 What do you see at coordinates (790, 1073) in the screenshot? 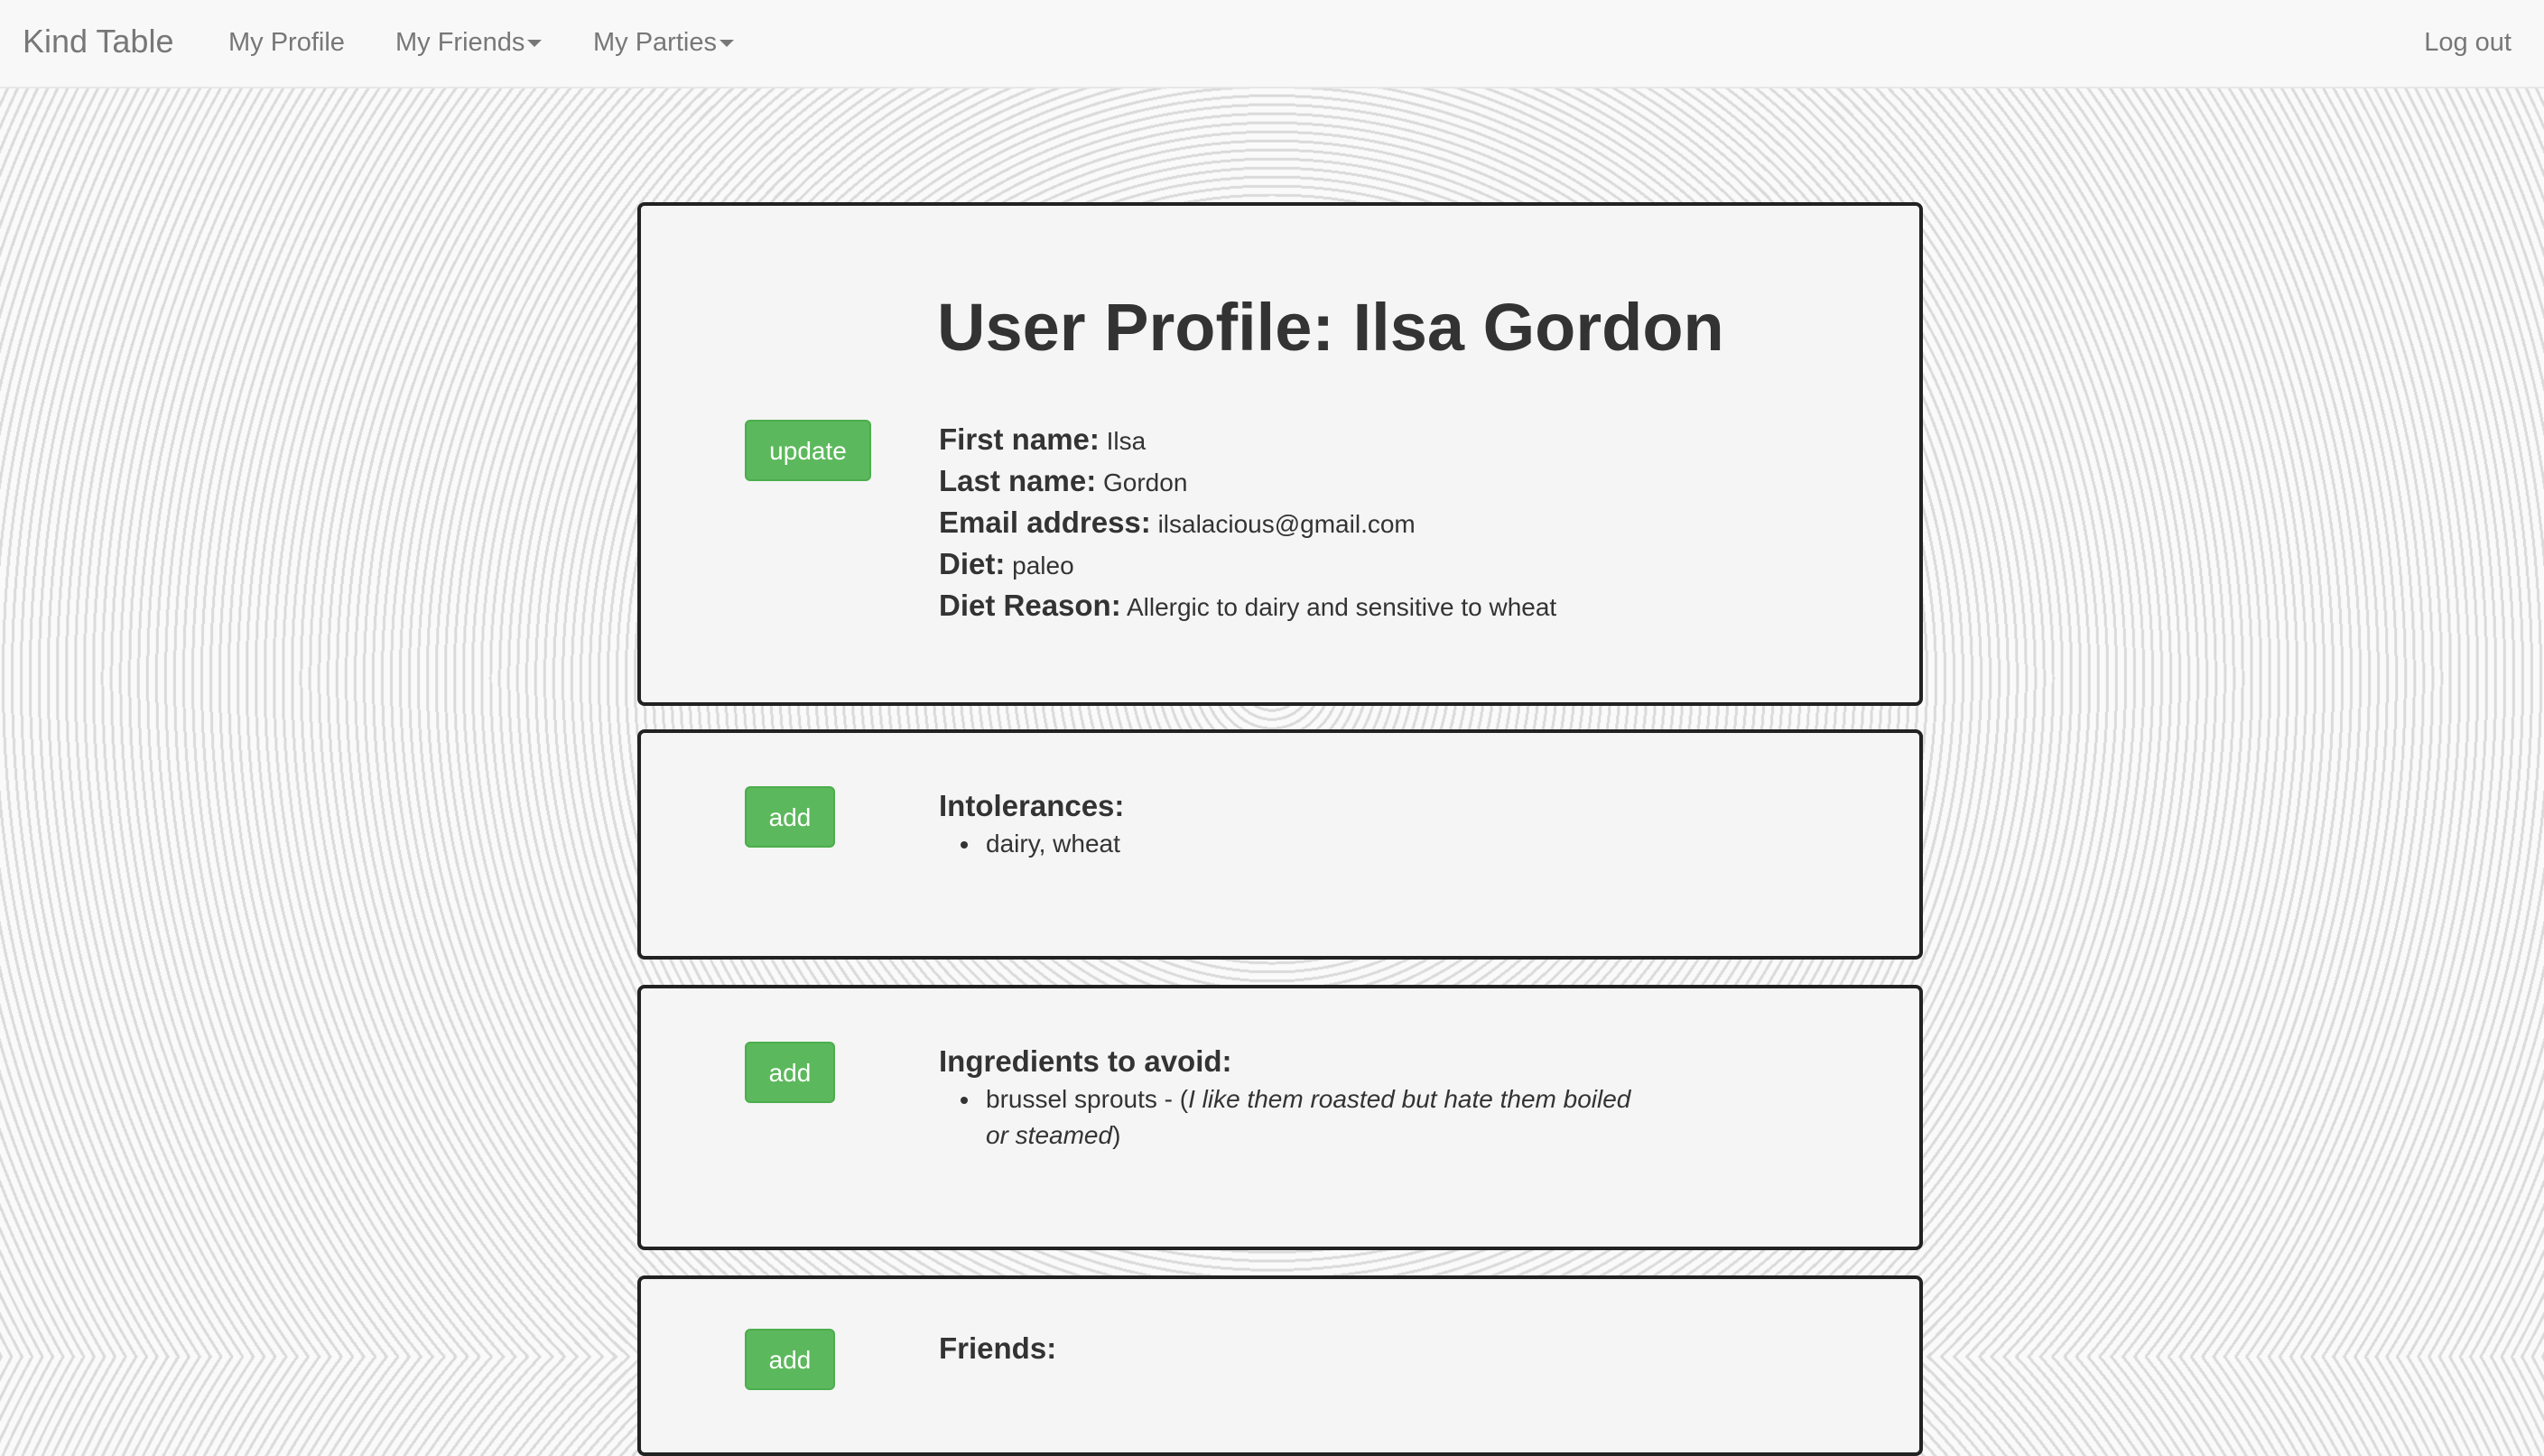
I see `add-ingredient-button: add` at bounding box center [790, 1073].